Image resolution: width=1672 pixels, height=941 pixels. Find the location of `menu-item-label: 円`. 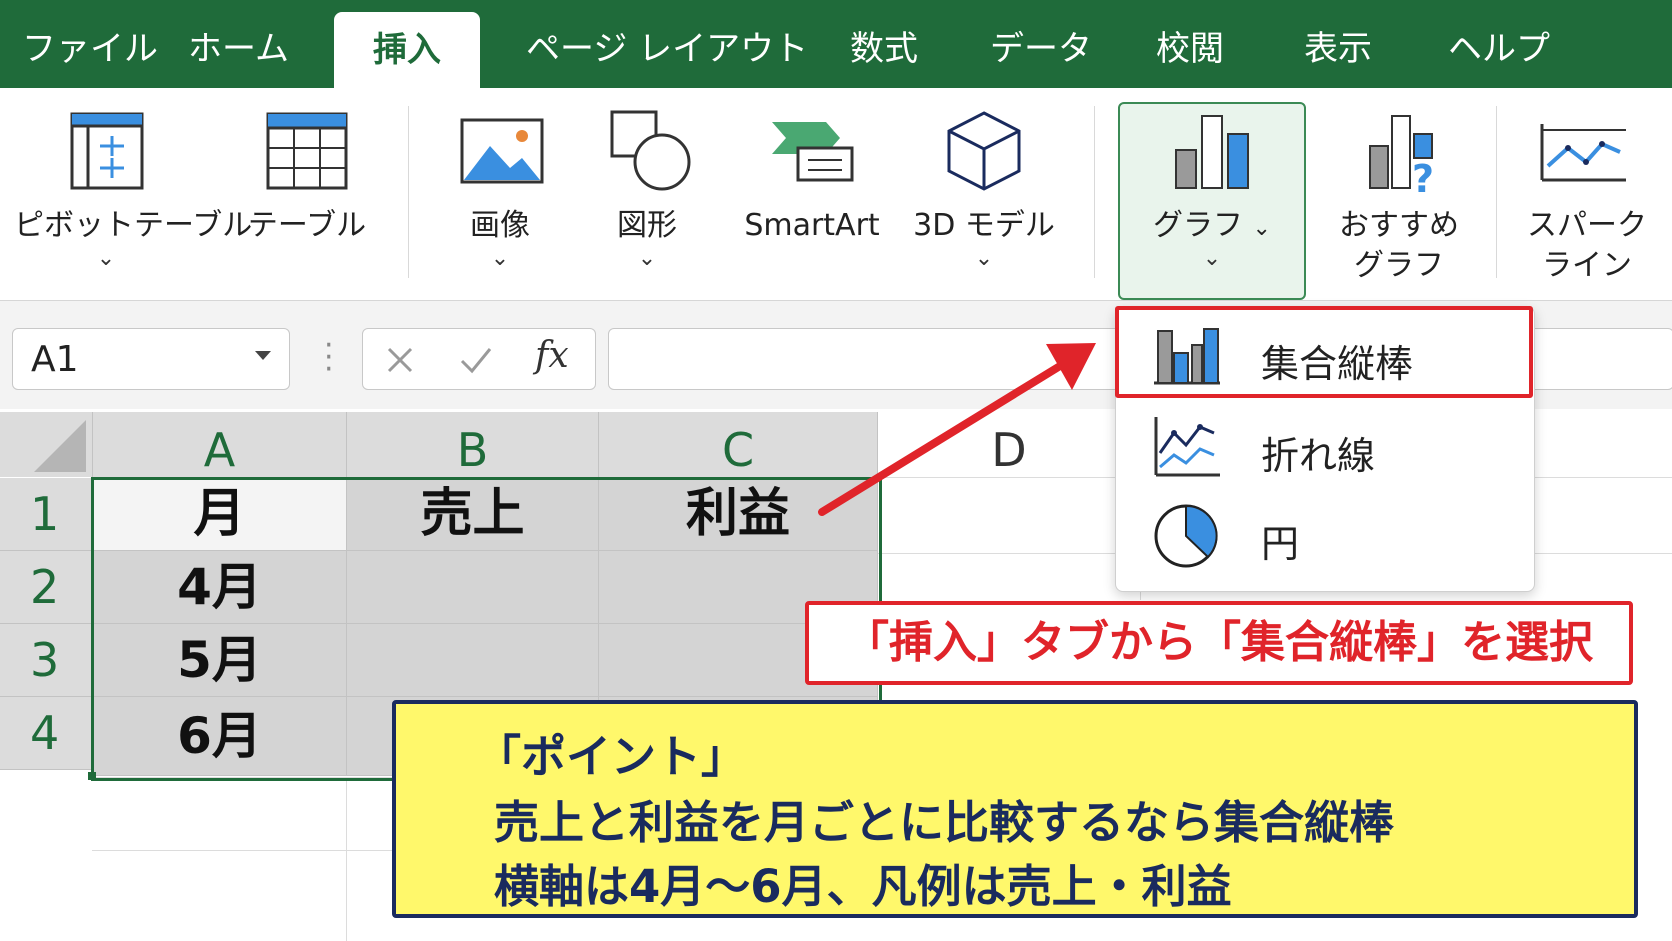

menu-item-label: 円 is located at coordinates (1280, 544).